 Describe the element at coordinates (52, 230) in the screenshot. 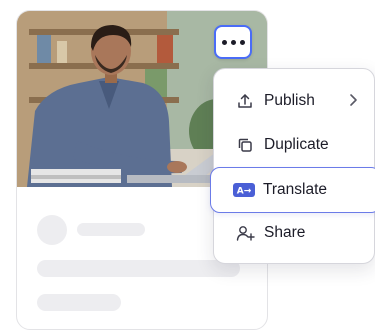

I see `avatar-placeholder` at that location.